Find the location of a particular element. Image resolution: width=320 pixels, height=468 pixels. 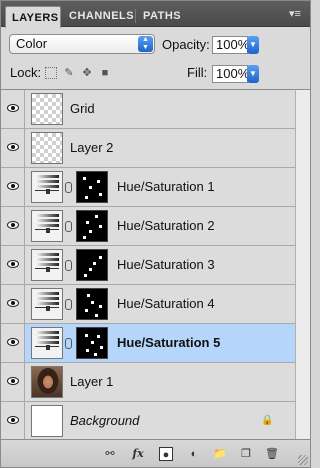

lock-icon: 🔒 is located at coordinates (267, 420).